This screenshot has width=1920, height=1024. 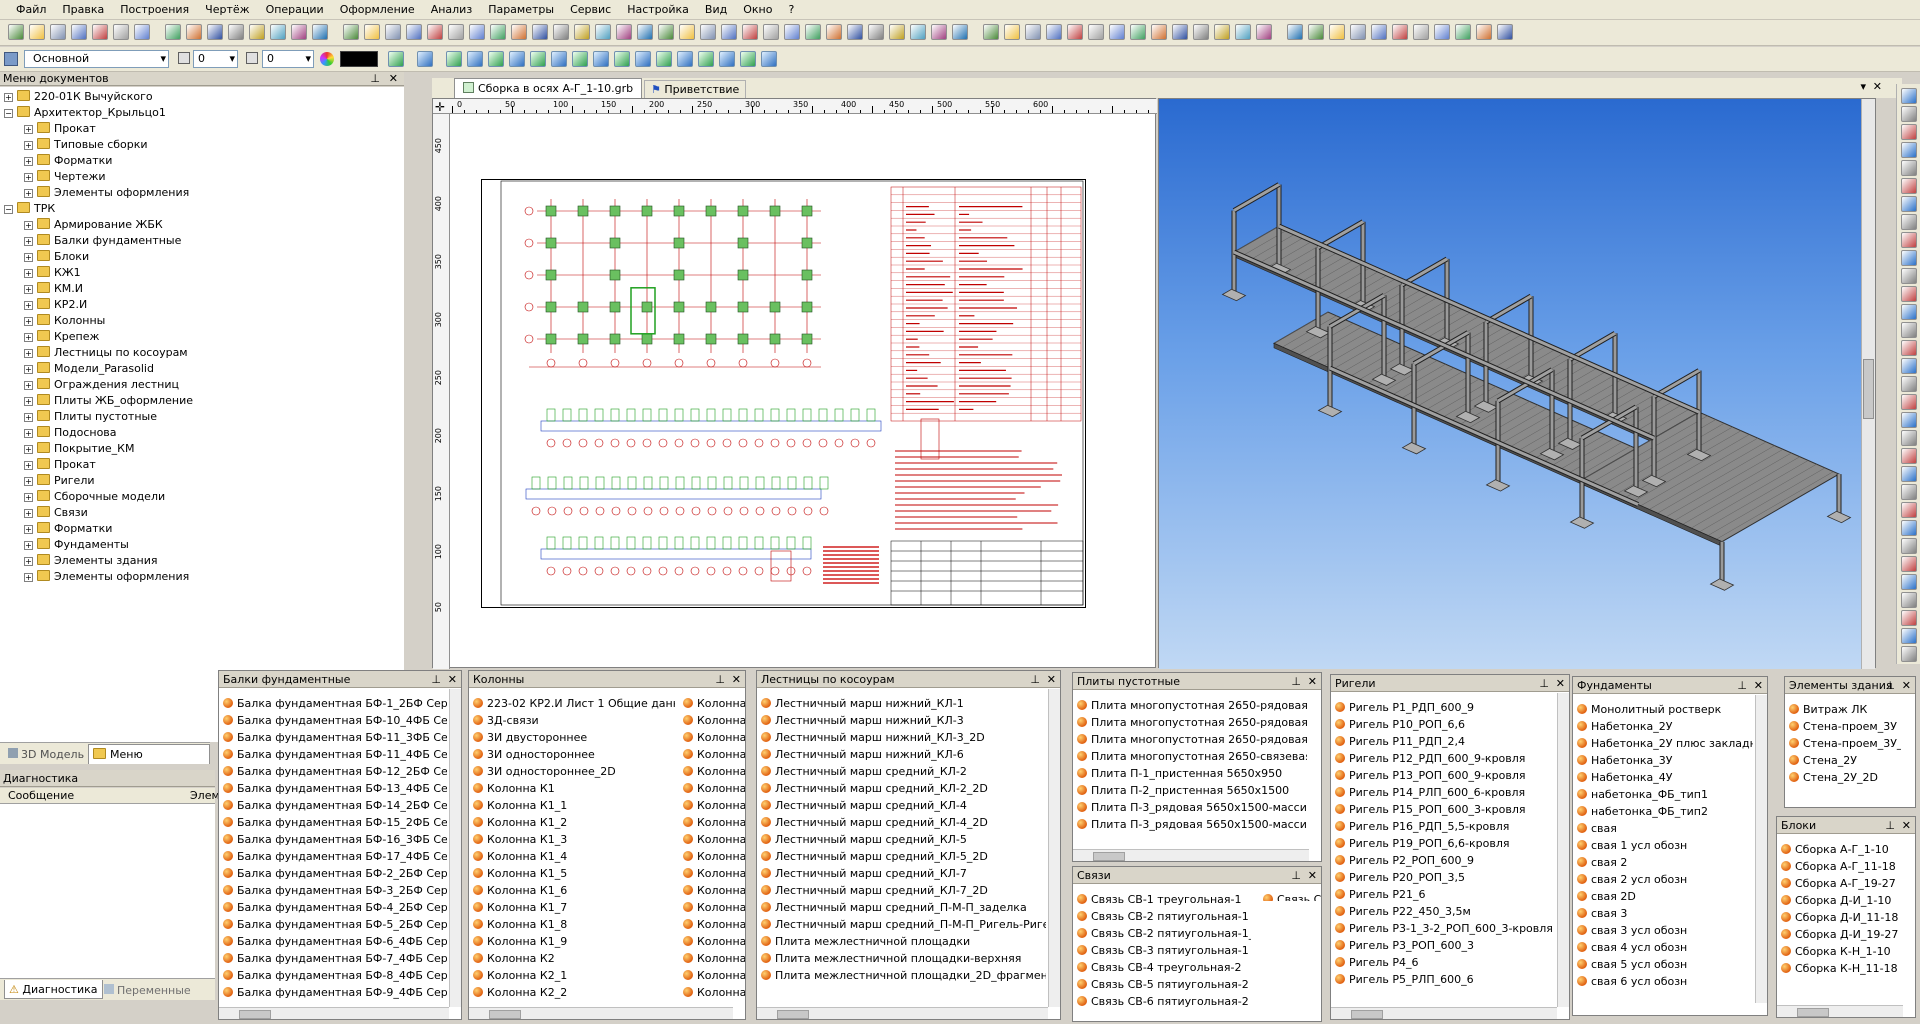 I want to click on list-item: Лестничный марш нижний_КЛ-3, so click(x=903, y=720).